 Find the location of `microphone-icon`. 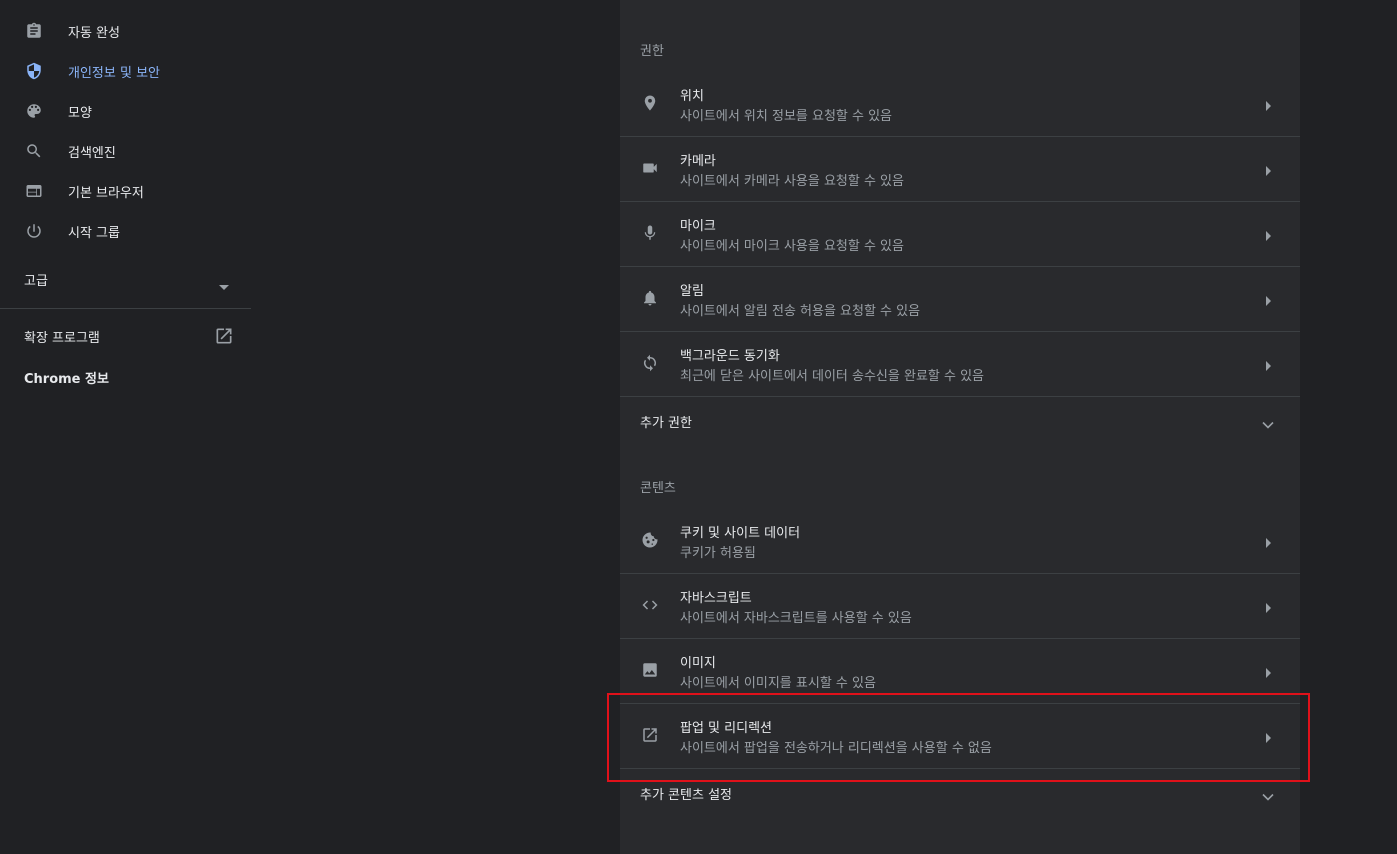

microphone-icon is located at coordinates (650, 233).